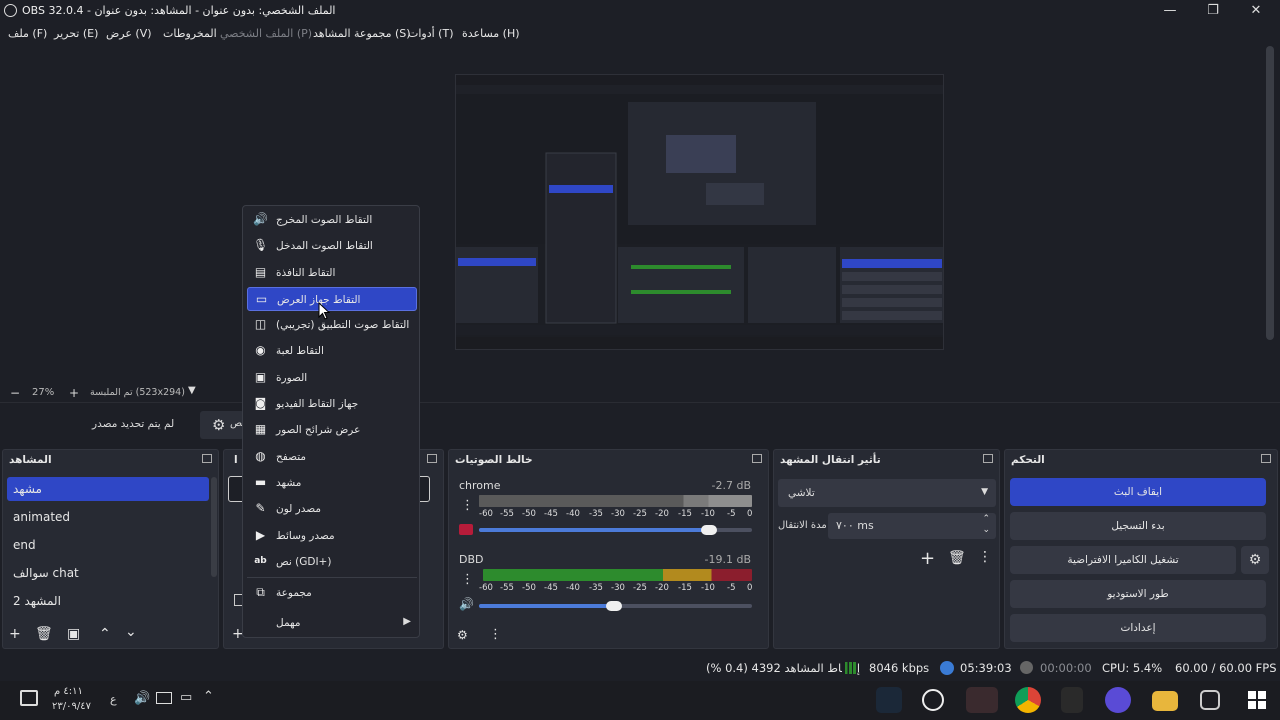  What do you see at coordinates (261, 245) in the screenshot?
I see `microphone-icon: 🎙` at bounding box center [261, 245].